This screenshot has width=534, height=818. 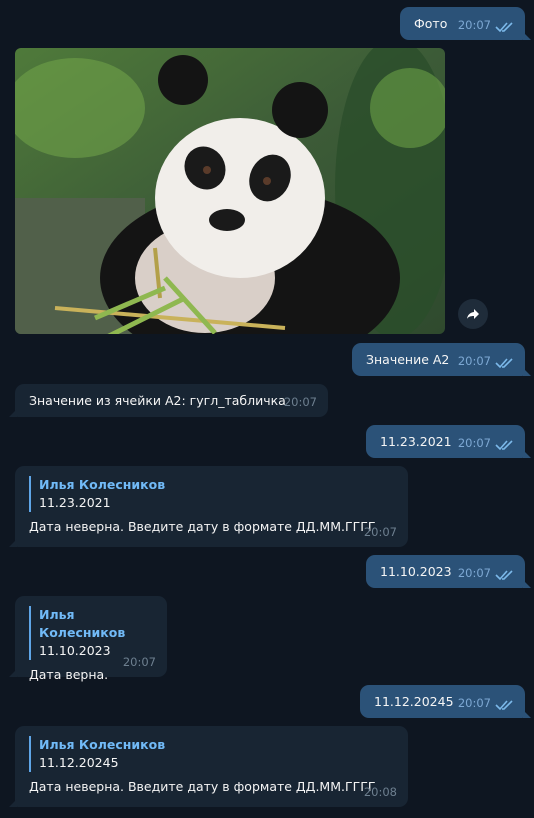 I want to click on outgoing-message: Значение А2 20:07, so click(x=441, y=359).